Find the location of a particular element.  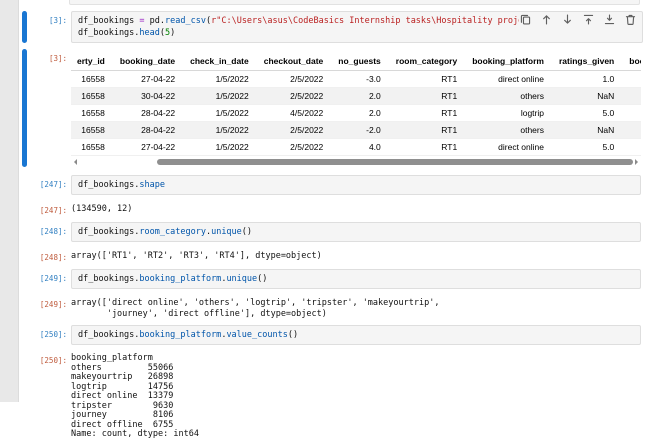

scroll-right-arrow-icon is located at coordinates (638, 162).